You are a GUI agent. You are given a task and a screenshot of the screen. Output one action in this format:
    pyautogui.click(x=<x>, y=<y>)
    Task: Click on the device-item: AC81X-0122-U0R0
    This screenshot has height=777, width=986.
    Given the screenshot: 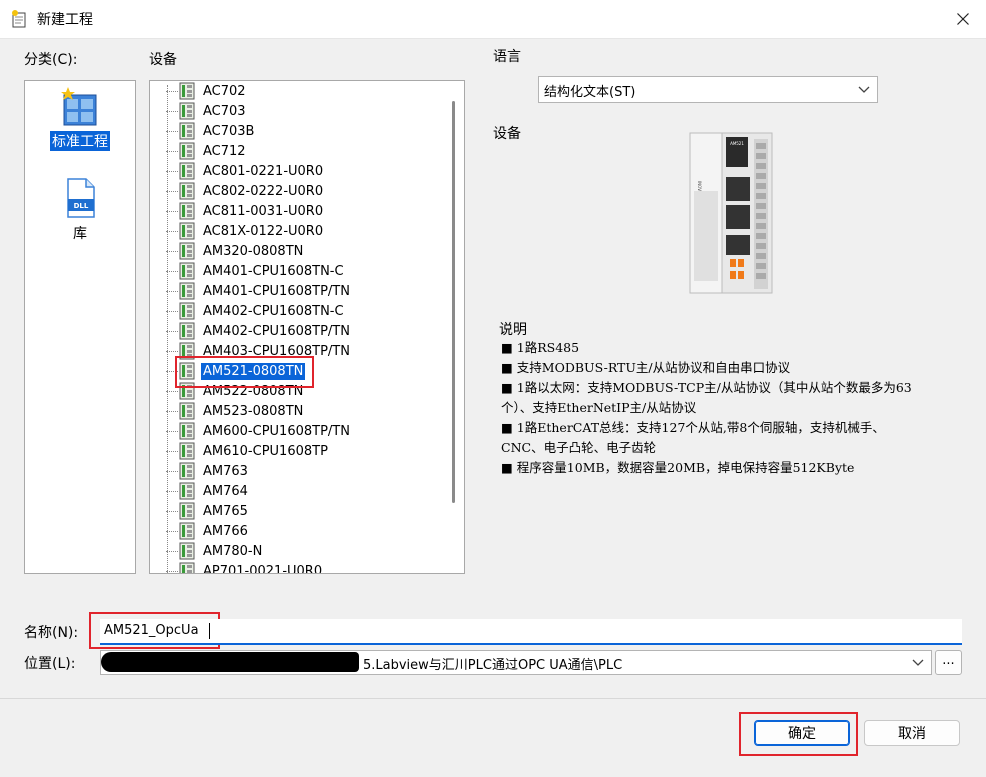 What is the action you would take?
    pyautogui.click(x=306, y=231)
    